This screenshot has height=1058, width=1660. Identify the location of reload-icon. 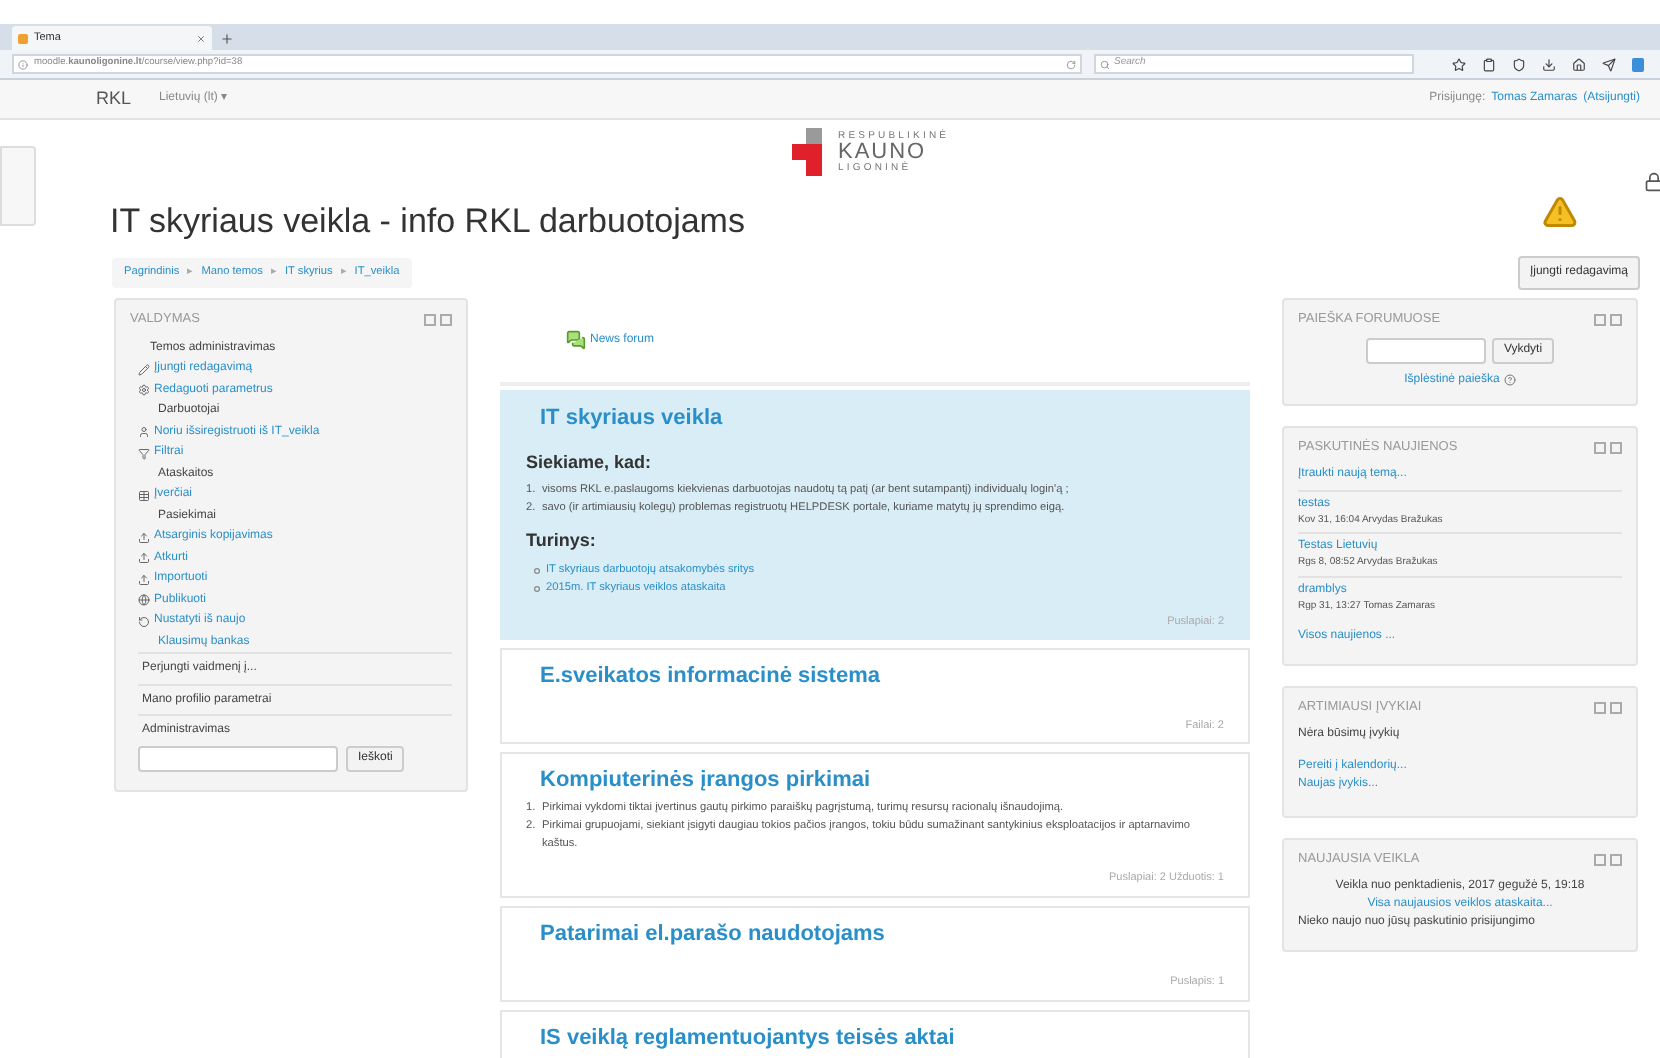
(1071, 64).